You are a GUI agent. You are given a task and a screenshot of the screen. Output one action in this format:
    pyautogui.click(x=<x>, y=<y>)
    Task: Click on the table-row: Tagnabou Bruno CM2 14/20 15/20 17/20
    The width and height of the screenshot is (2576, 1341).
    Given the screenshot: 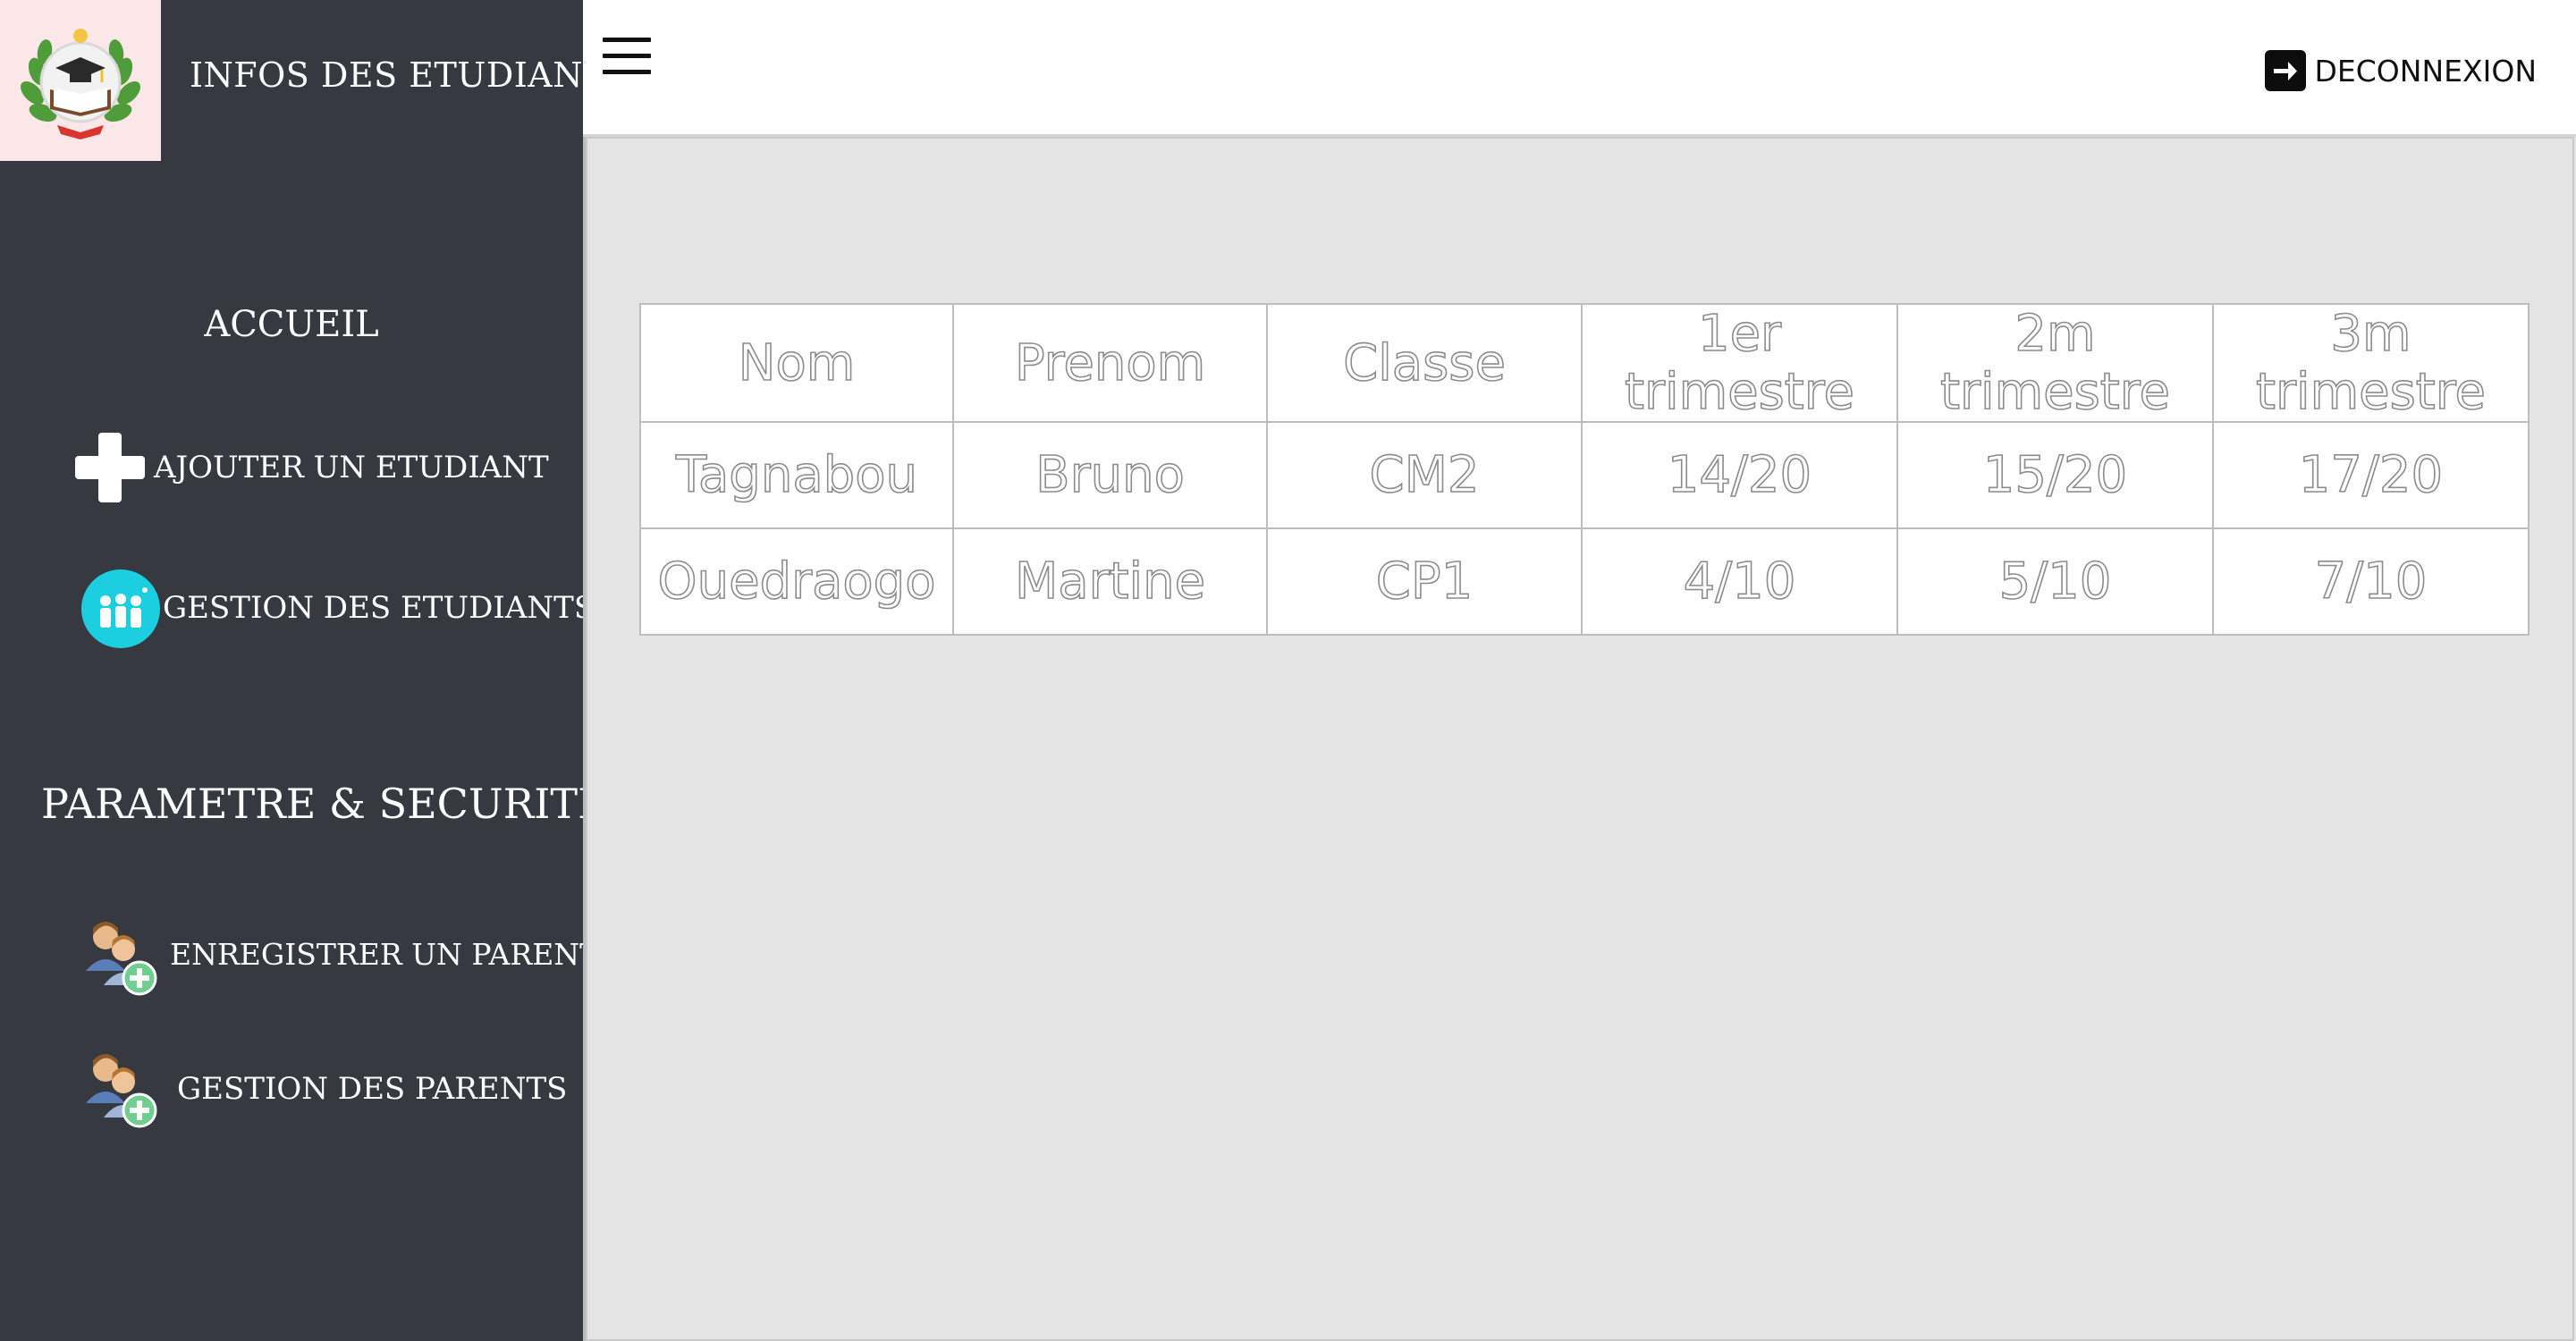 What is the action you would take?
    pyautogui.click(x=1584, y=475)
    